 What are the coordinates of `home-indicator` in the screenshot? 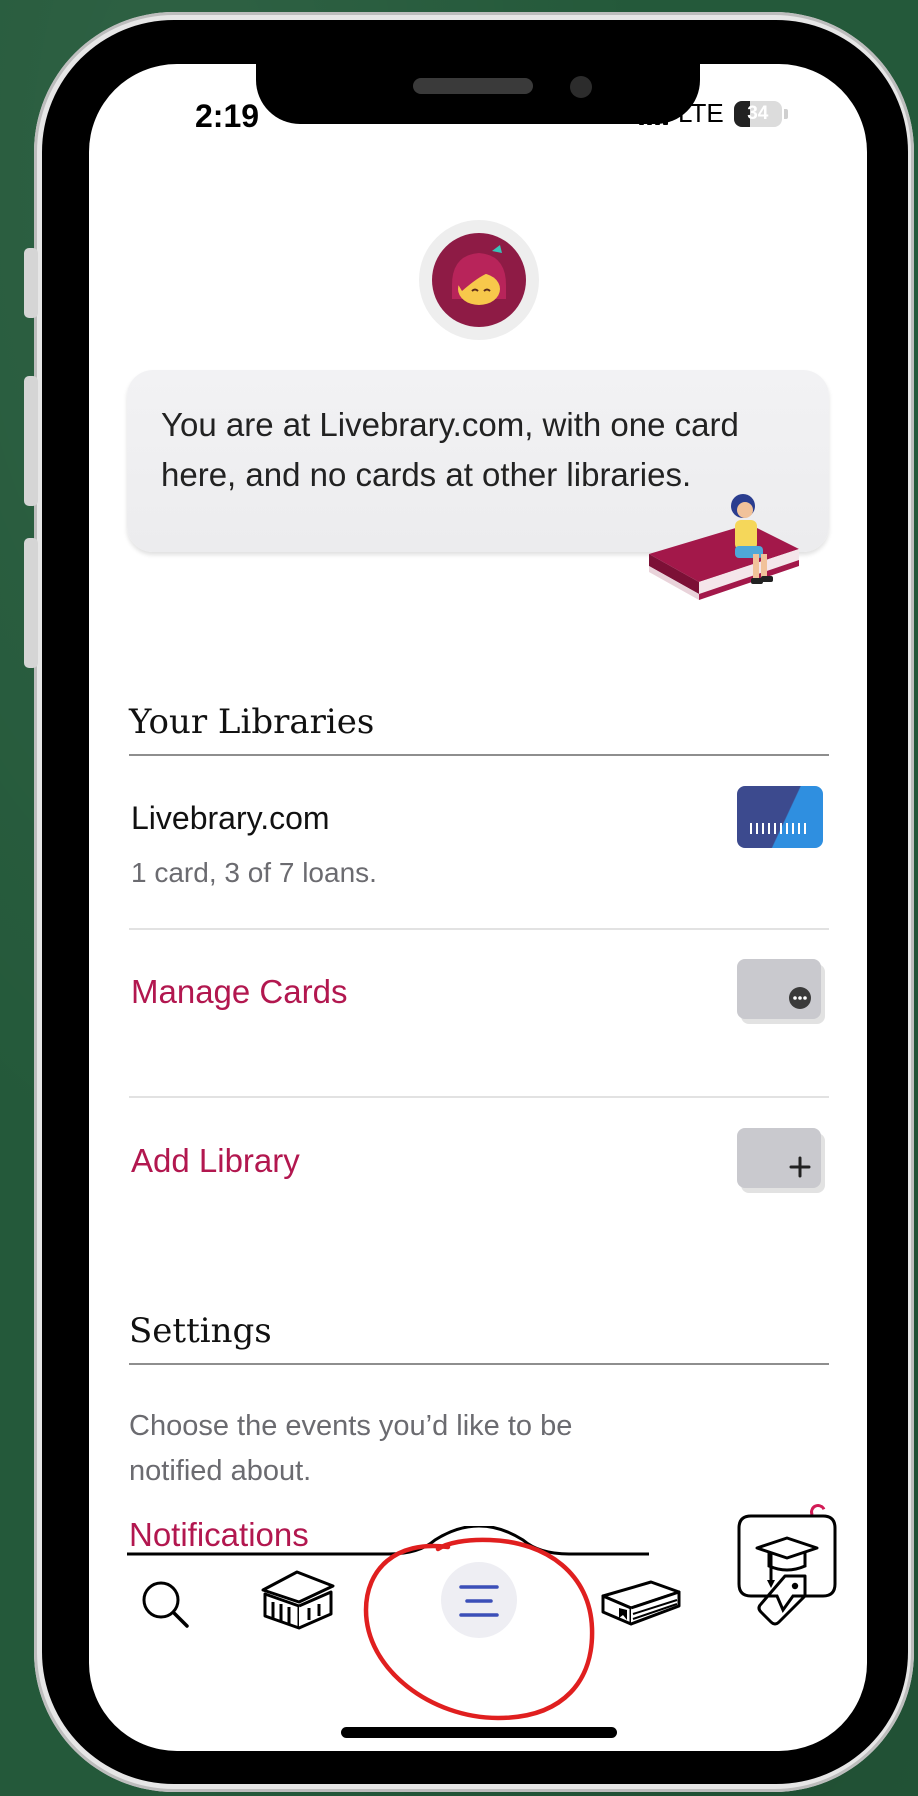 It's located at (479, 1732).